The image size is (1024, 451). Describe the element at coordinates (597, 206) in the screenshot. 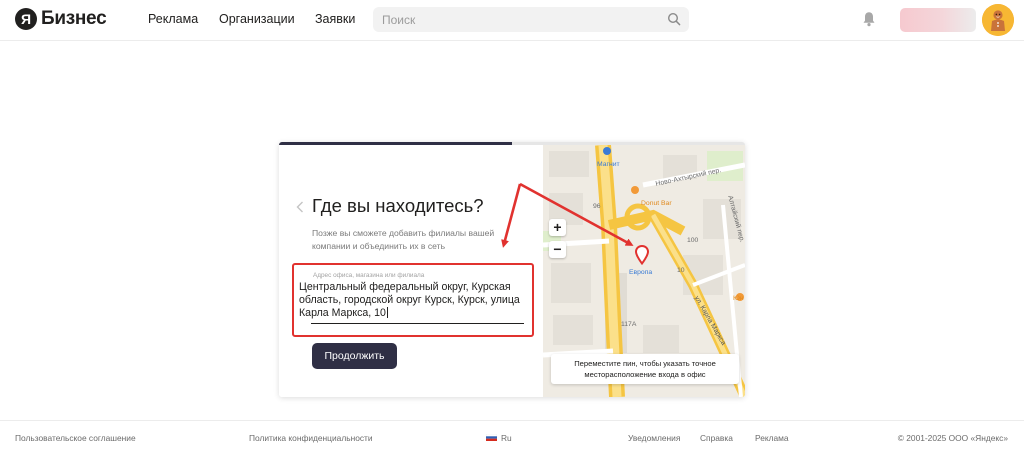

I see `map-label-house-96: 96` at that location.